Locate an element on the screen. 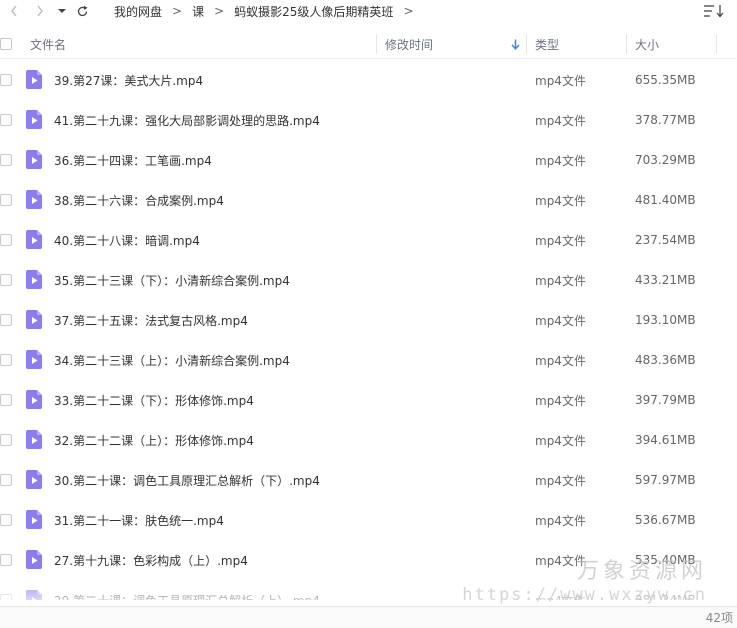 Image resolution: width=737 pixels, height=628 pixels. file-row: 31.第二十一课：肤色统一.mp4 mp4文件 536.67MB is located at coordinates (368, 520).